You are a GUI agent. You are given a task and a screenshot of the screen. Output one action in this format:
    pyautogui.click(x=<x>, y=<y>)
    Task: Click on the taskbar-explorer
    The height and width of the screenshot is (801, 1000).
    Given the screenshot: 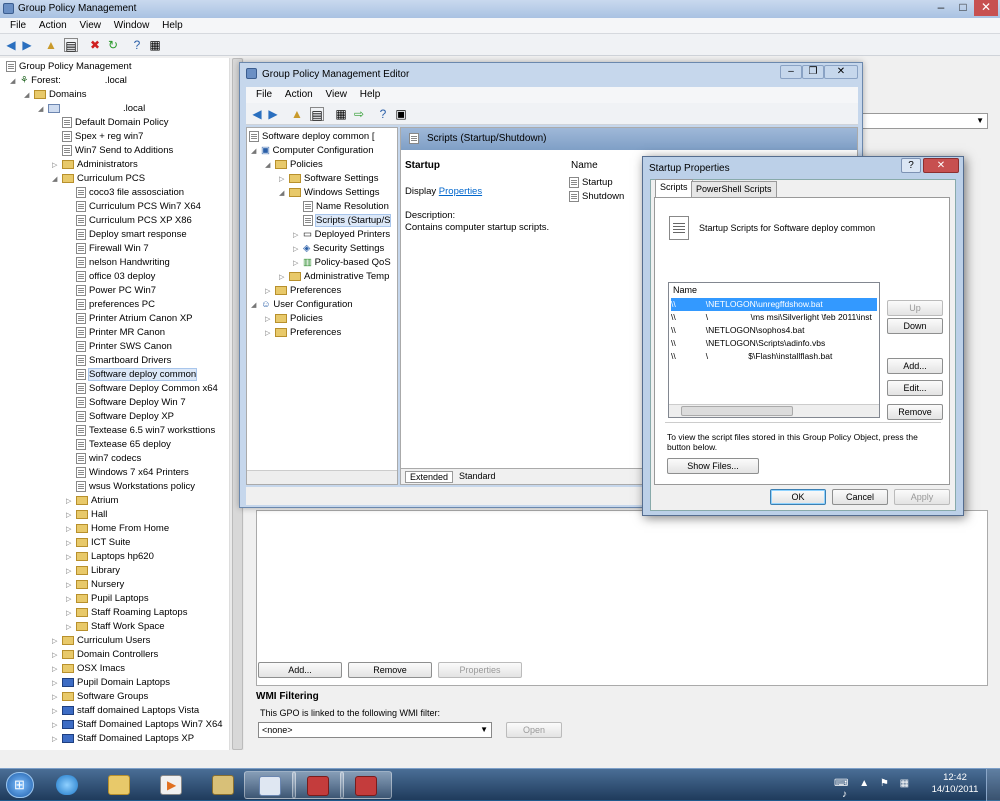 What is the action you would take?
    pyautogui.click(x=120, y=785)
    